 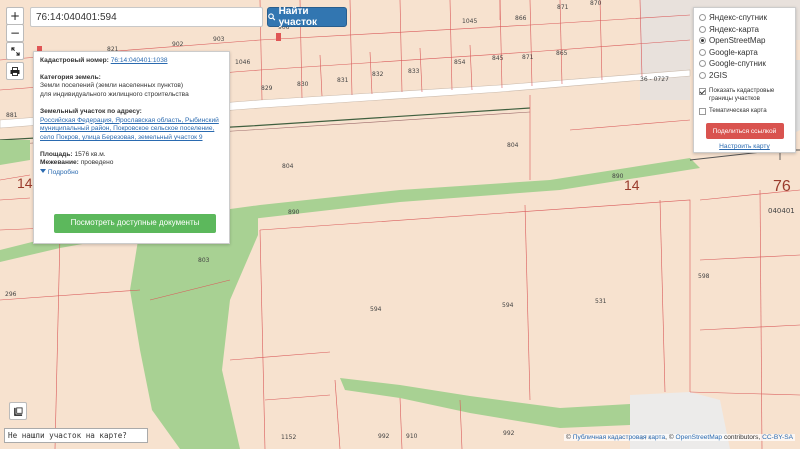 What do you see at coordinates (414, 71) in the screenshot?
I see `parcel-number-label: 833` at bounding box center [414, 71].